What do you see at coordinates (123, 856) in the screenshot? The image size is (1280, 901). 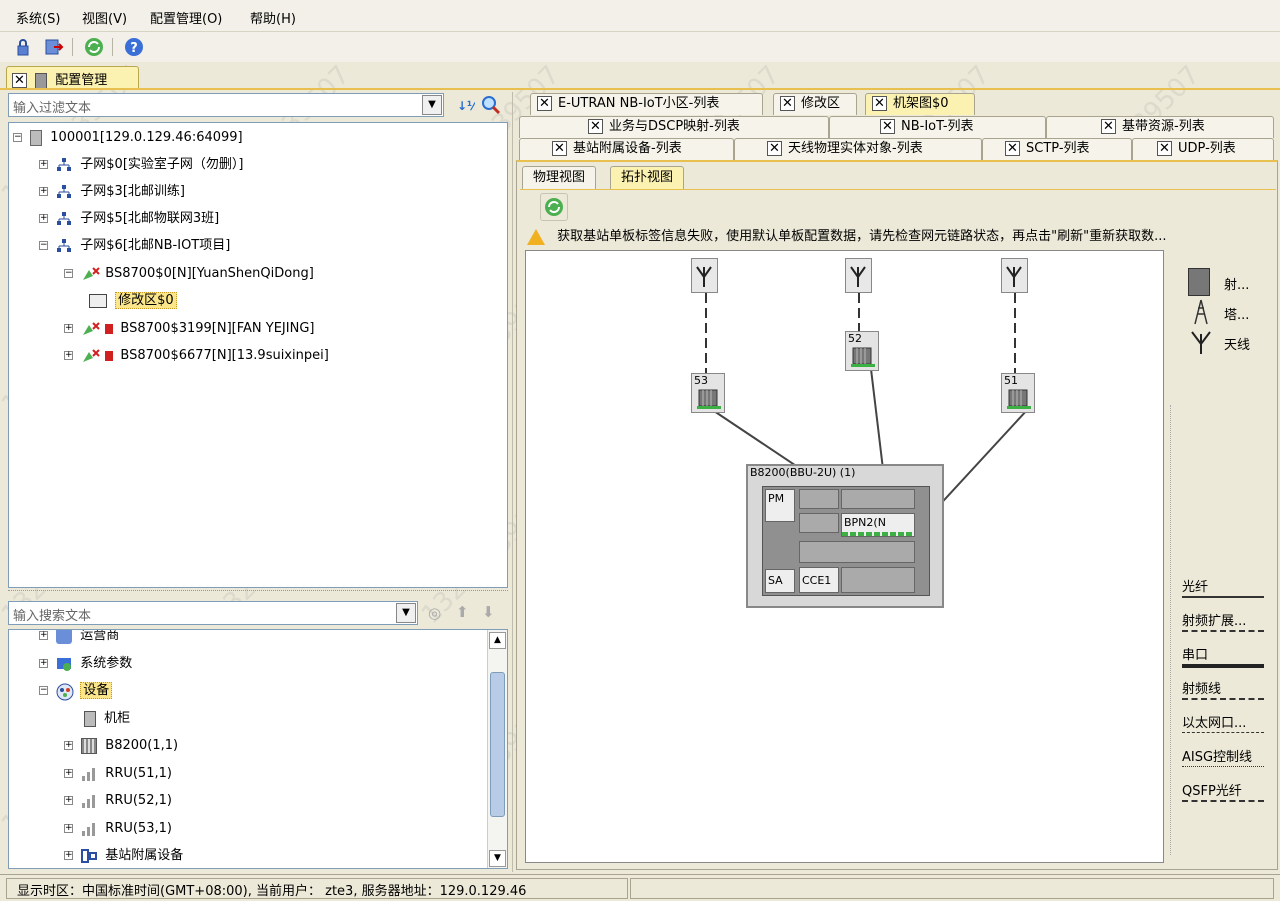 I see `tree-node-accessory: + 基站附属设备` at bounding box center [123, 856].